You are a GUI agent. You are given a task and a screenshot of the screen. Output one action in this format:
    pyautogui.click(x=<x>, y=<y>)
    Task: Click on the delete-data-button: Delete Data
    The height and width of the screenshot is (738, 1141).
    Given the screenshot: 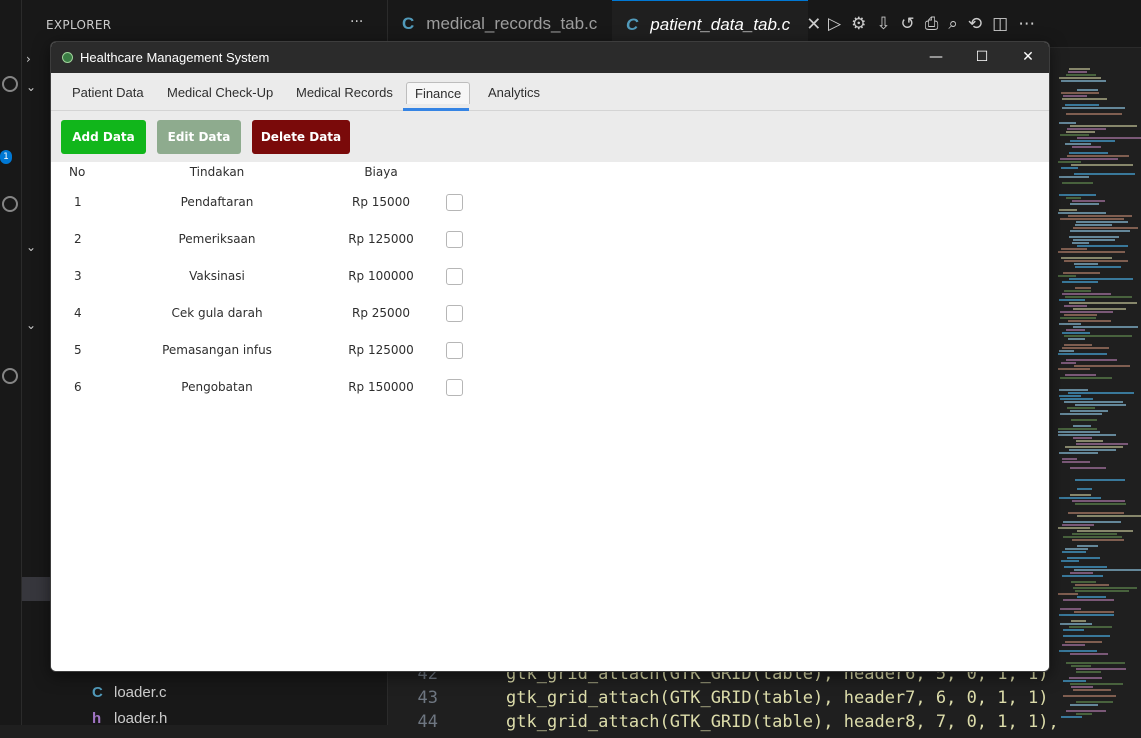 What is the action you would take?
    pyautogui.click(x=301, y=137)
    